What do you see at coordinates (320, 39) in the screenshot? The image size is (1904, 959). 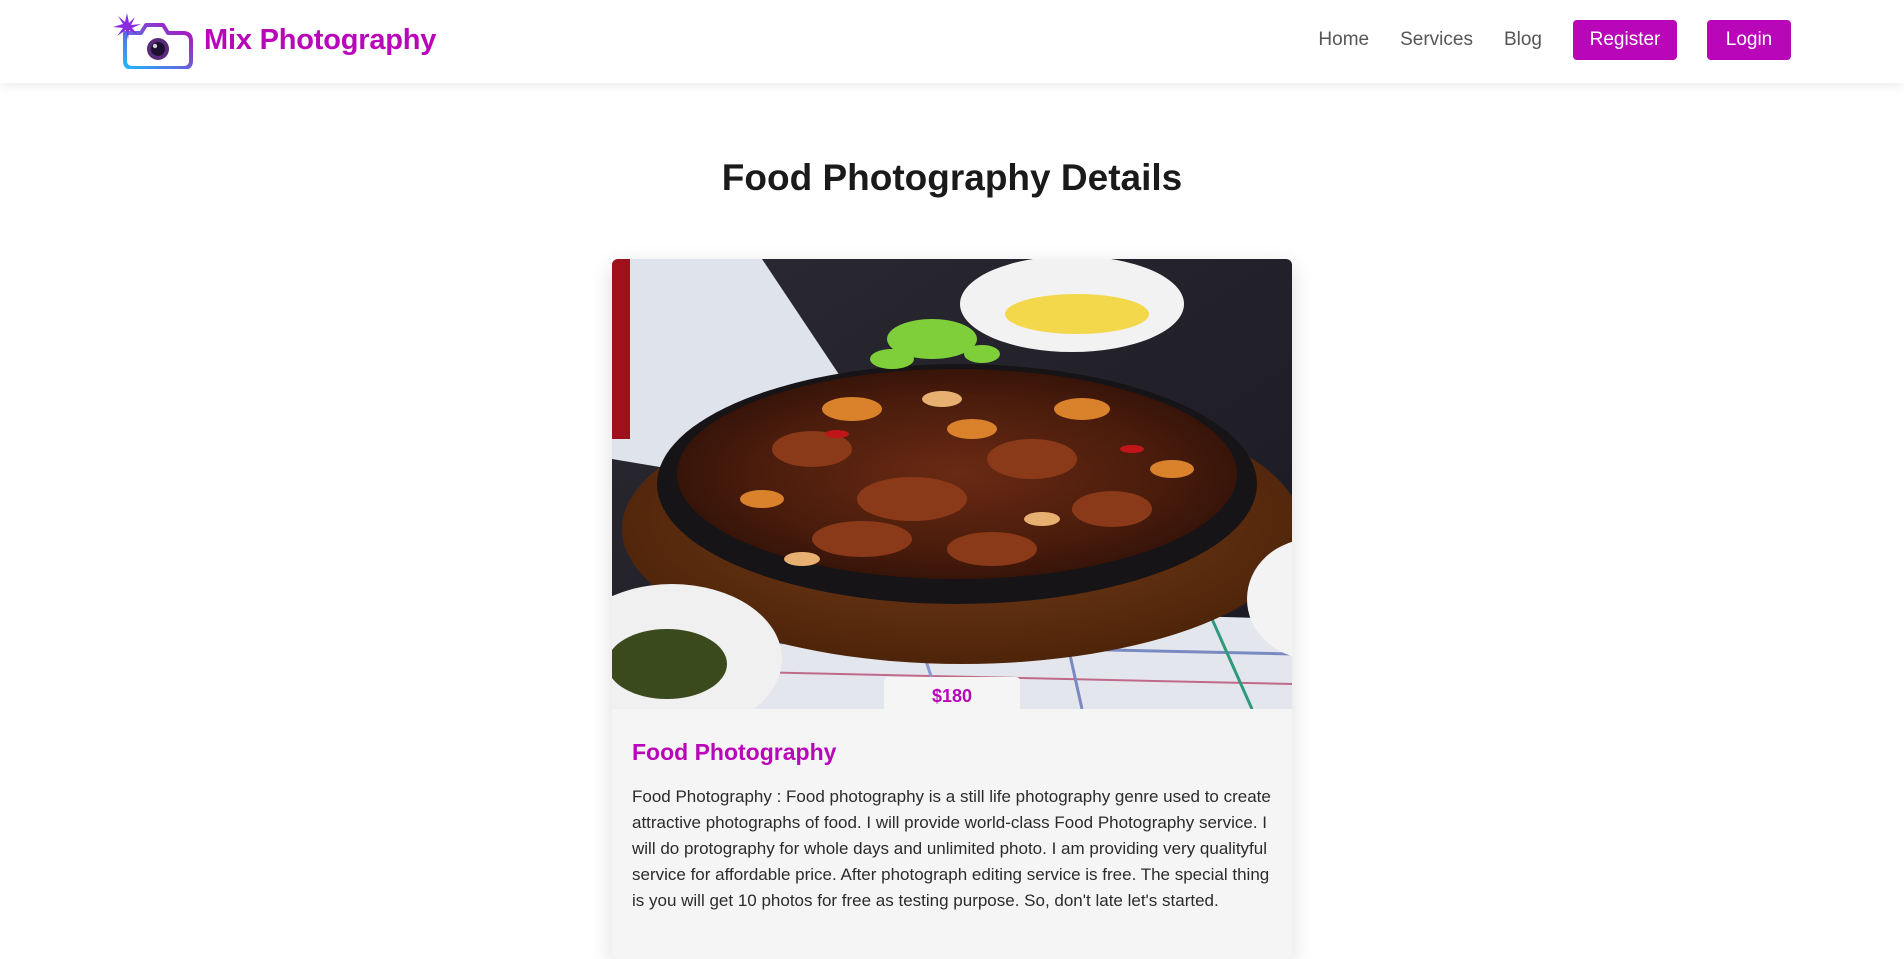 I see `brand-name: Mix Photography` at bounding box center [320, 39].